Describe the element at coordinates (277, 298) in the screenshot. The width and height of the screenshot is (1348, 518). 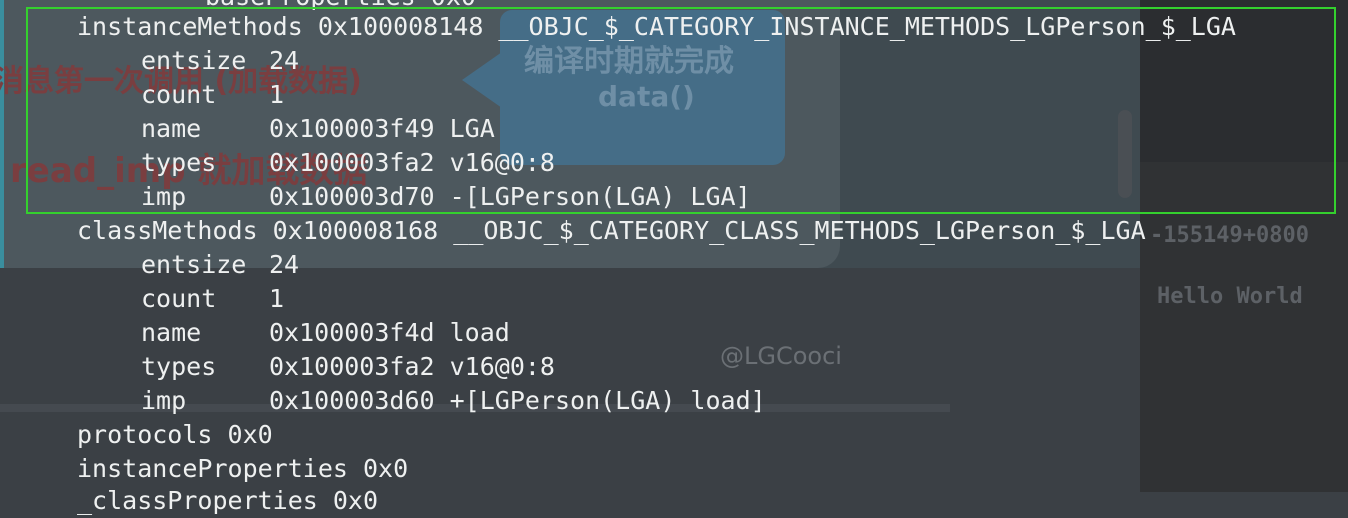
I see `row-value: 1` at that location.